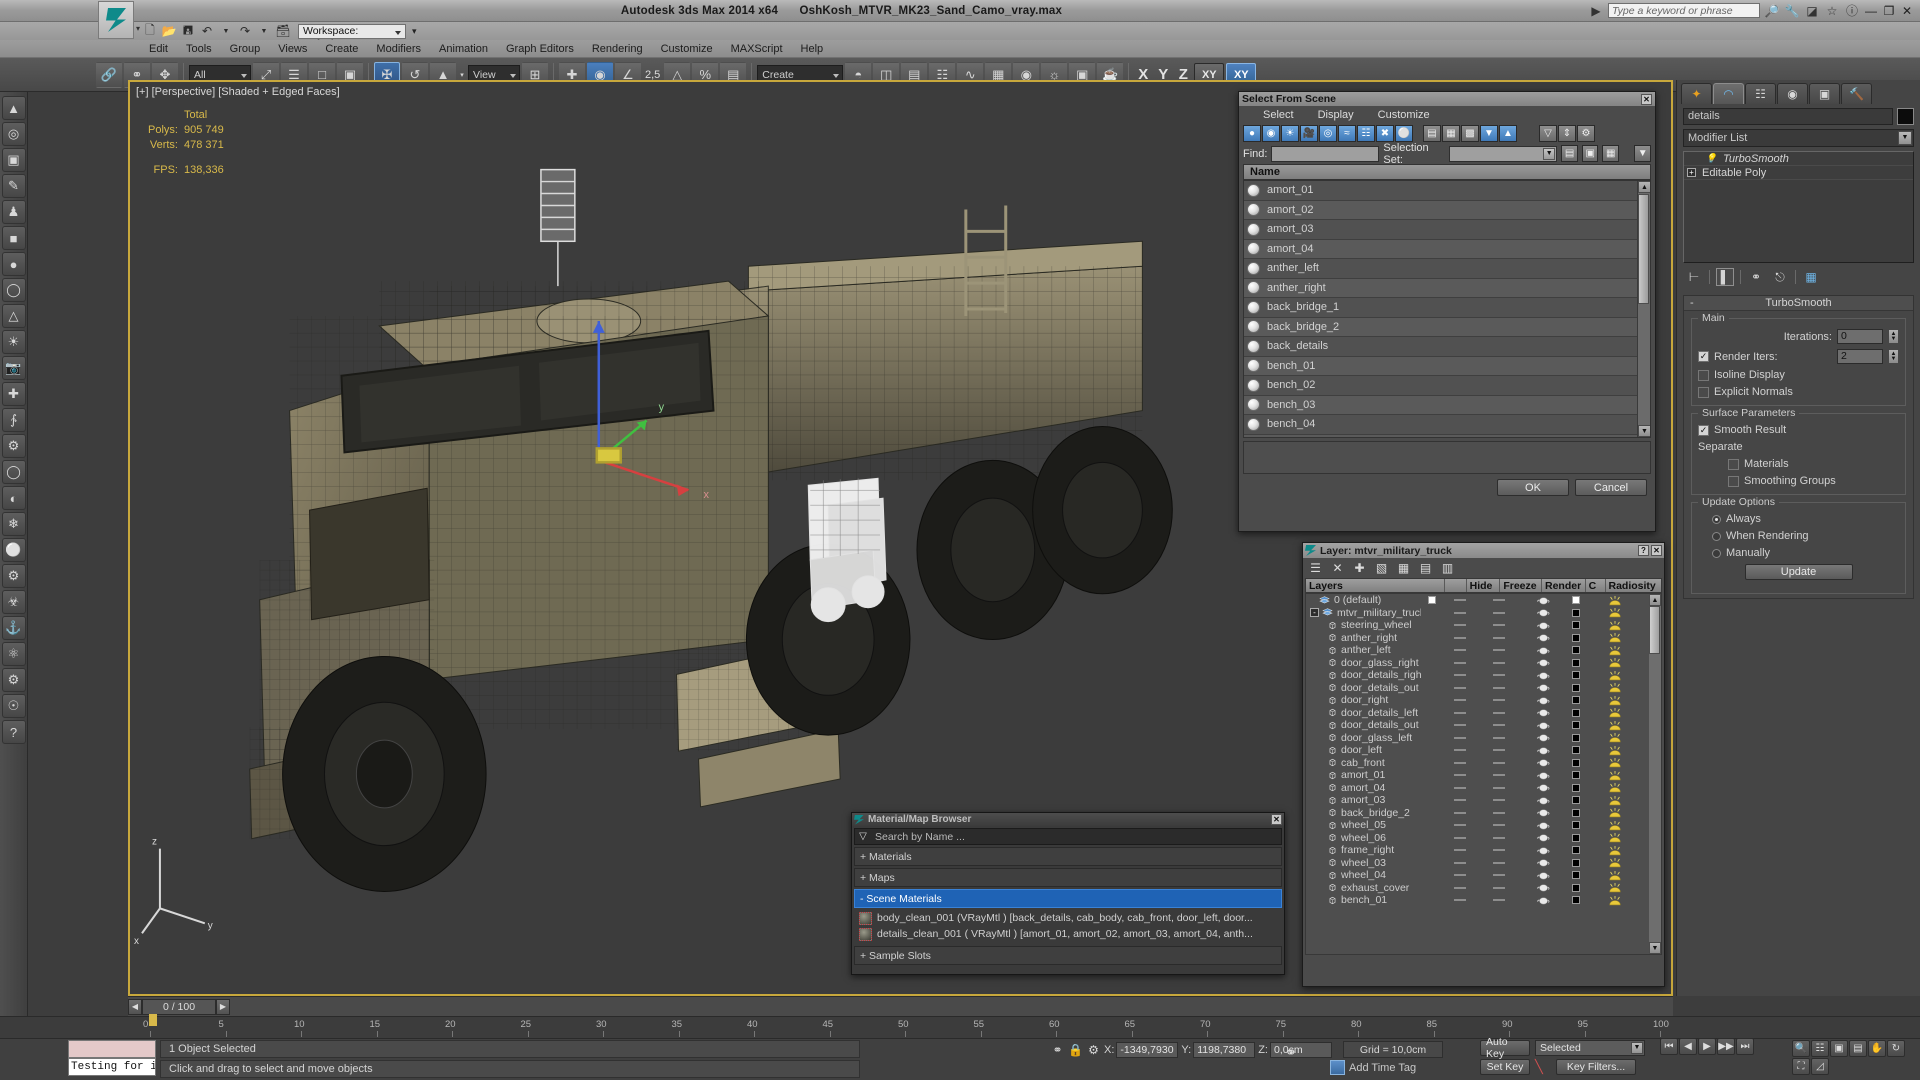  Describe the element at coordinates (1798, 572) in the screenshot. I see `update-button: Update` at that location.